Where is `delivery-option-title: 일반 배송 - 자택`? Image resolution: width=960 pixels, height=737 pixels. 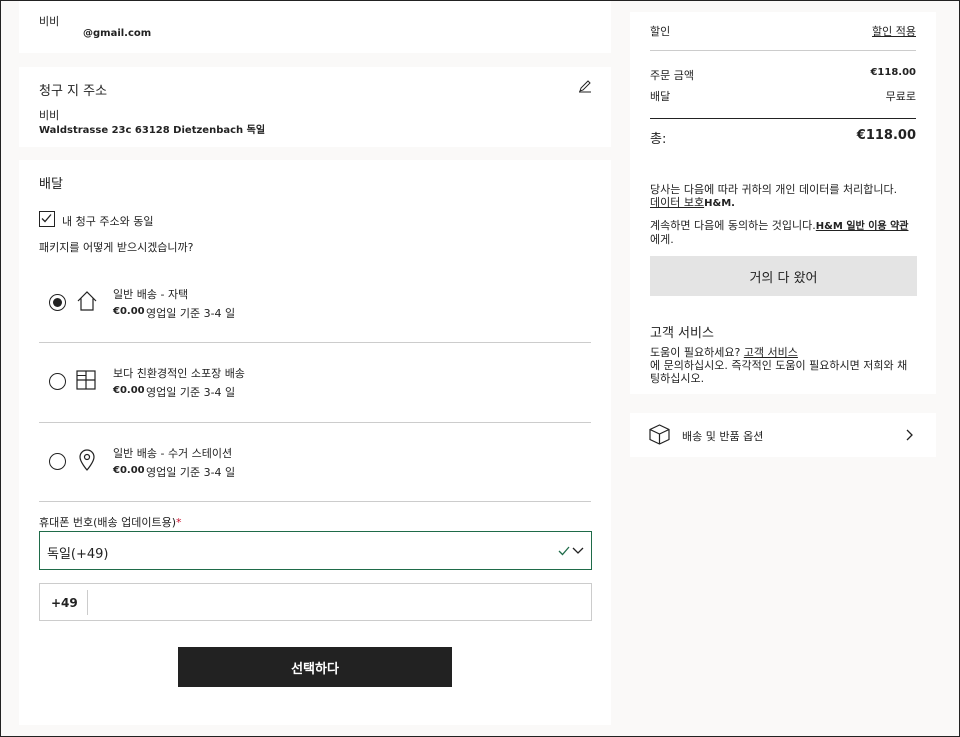 delivery-option-title: 일반 배송 - 자택 is located at coordinates (151, 294).